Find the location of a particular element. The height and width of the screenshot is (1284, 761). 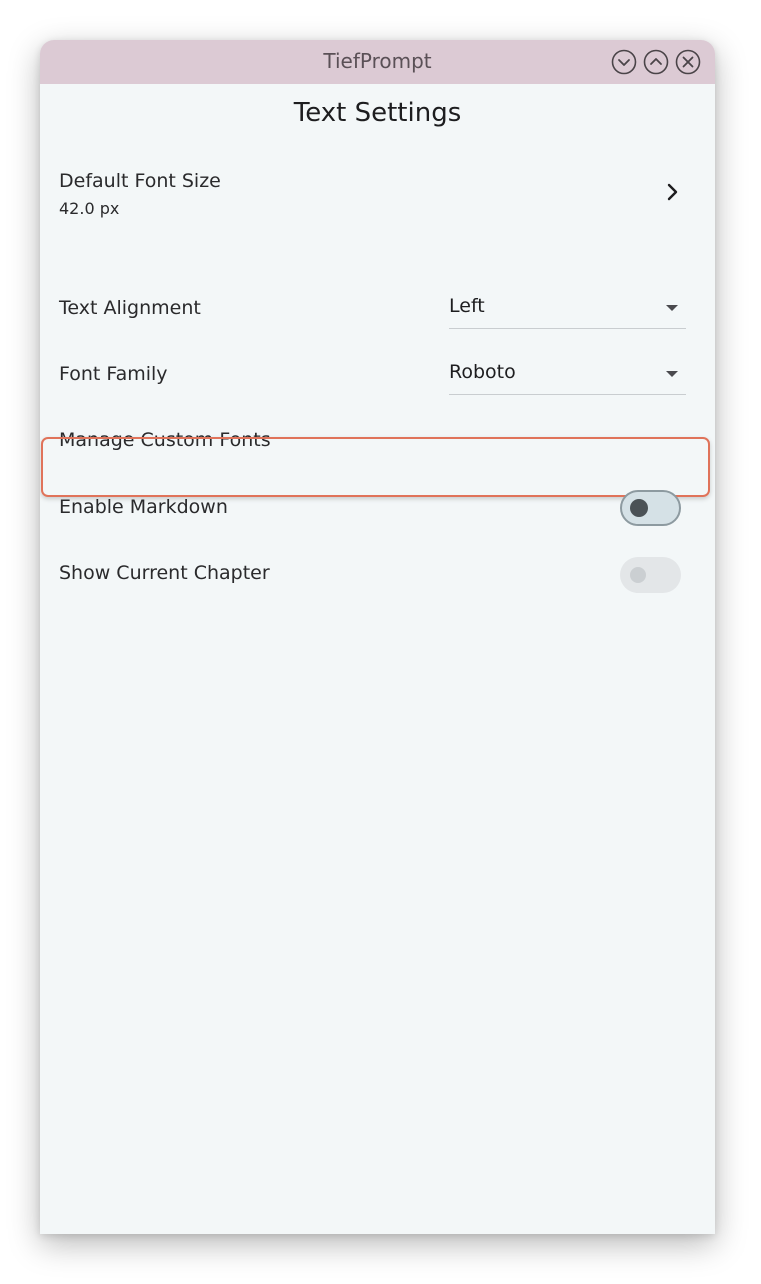

enable-markdown-toggle is located at coordinates (650, 508).